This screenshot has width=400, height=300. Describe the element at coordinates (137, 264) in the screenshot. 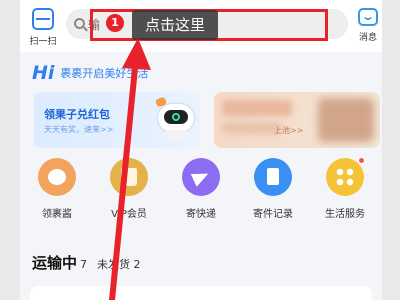

I see `tab-not-shipped-count: 2` at that location.